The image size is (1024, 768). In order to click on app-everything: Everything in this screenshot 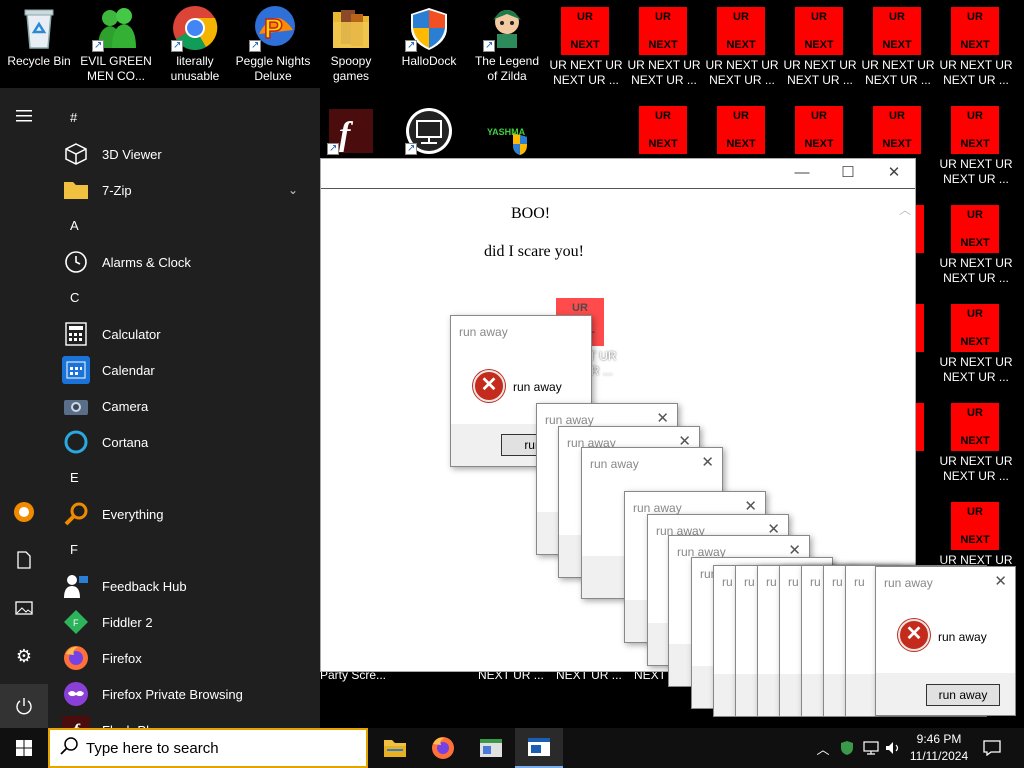, I will do `click(184, 514)`.